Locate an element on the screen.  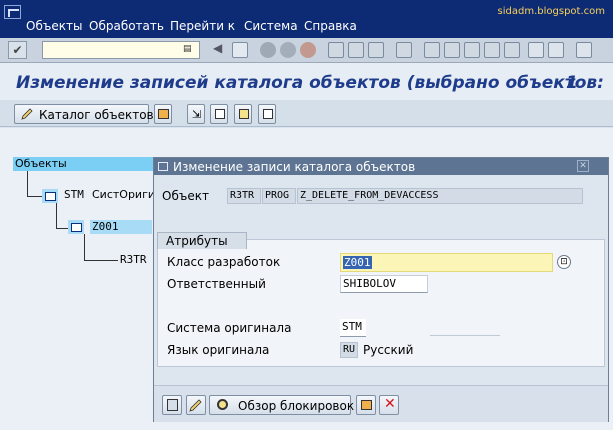
close-icon: ✕ is located at coordinates (583, 166).